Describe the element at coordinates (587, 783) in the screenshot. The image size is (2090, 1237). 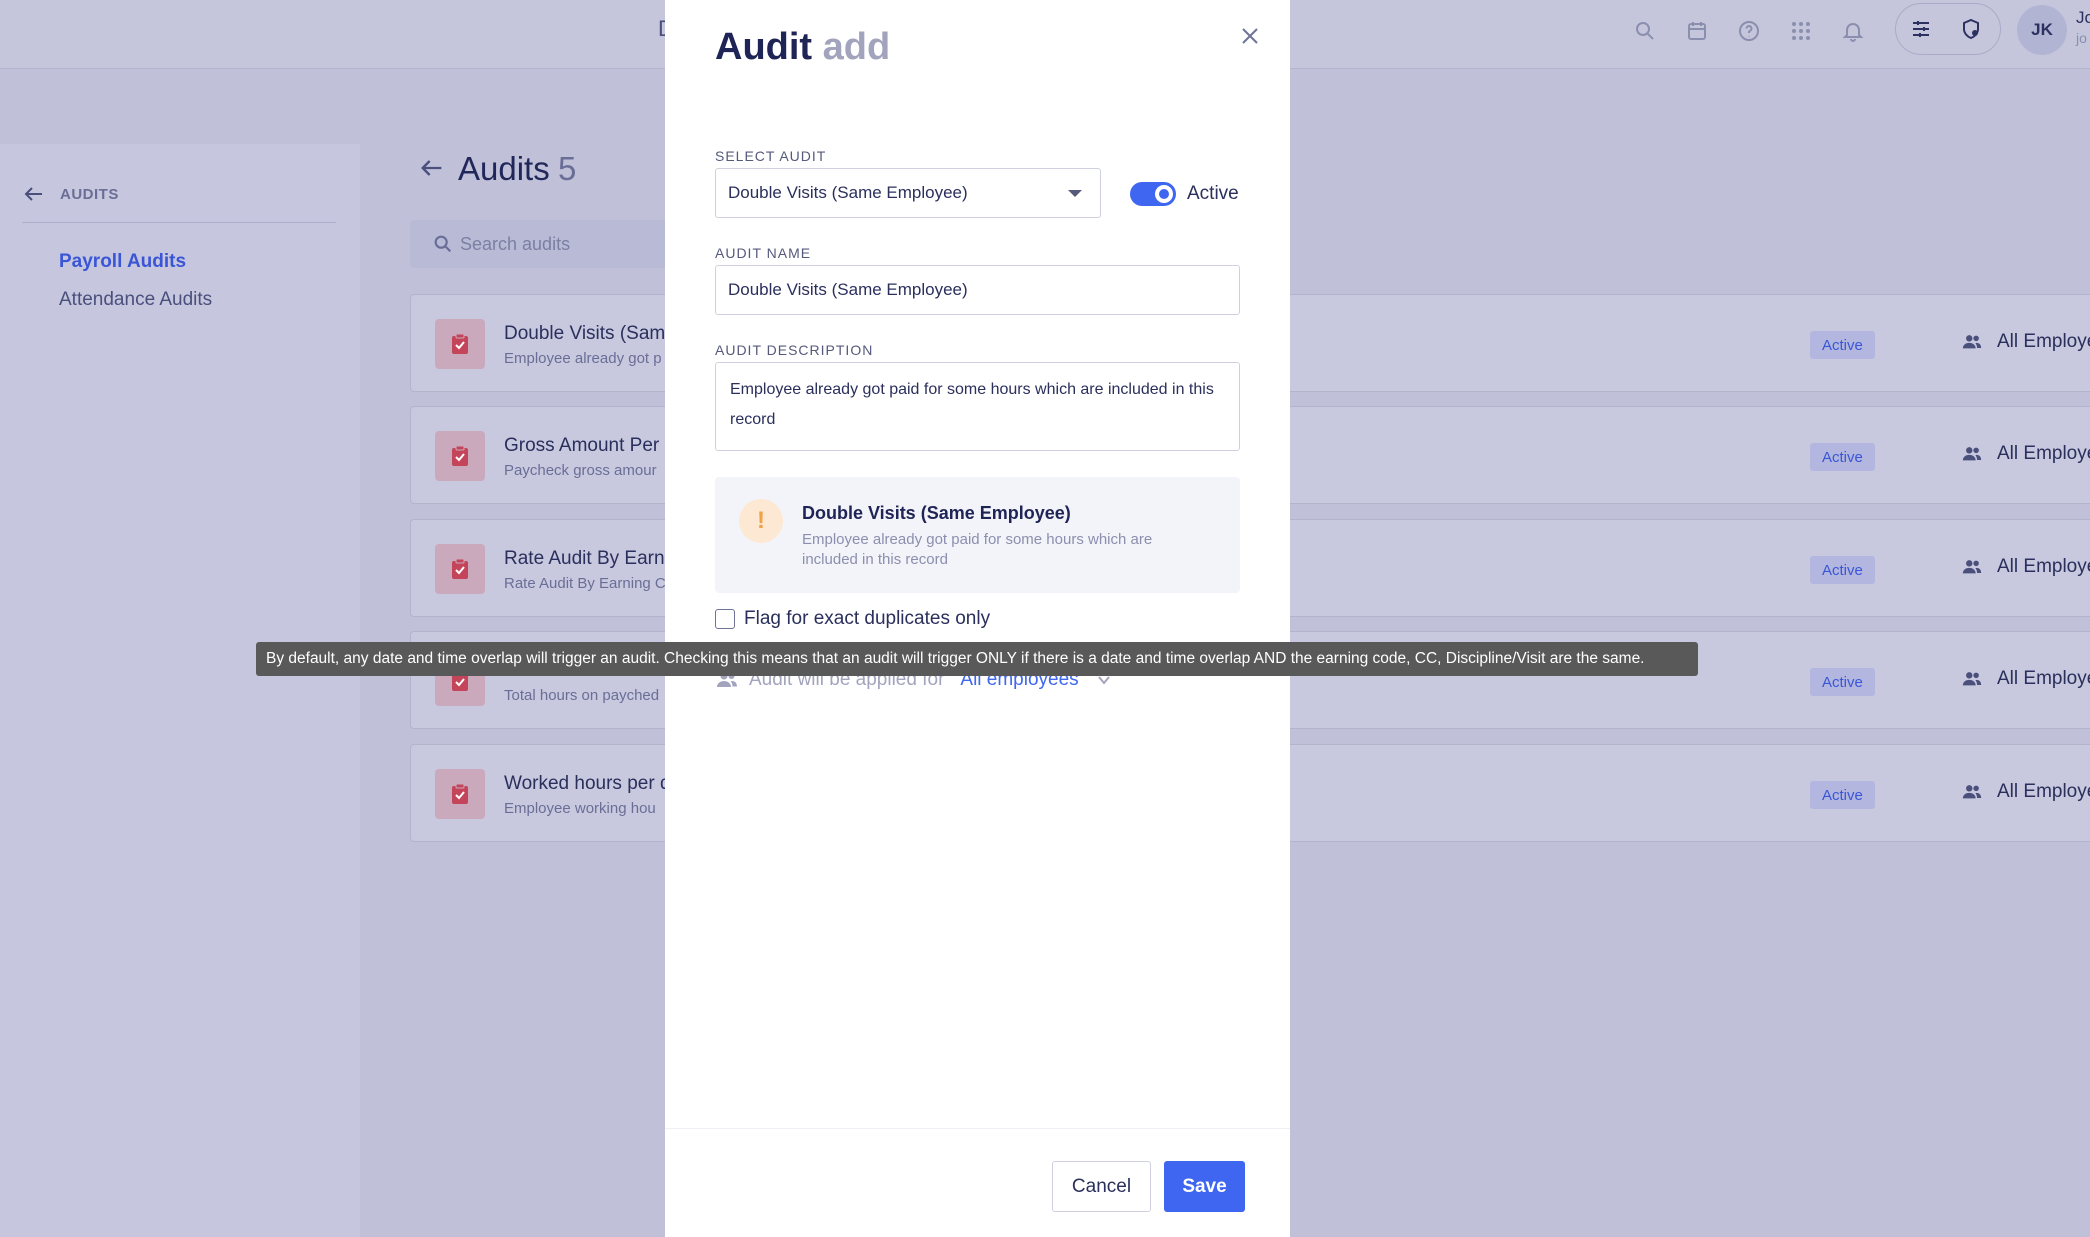
I see `audit-row-title: Worked hours per d` at that location.